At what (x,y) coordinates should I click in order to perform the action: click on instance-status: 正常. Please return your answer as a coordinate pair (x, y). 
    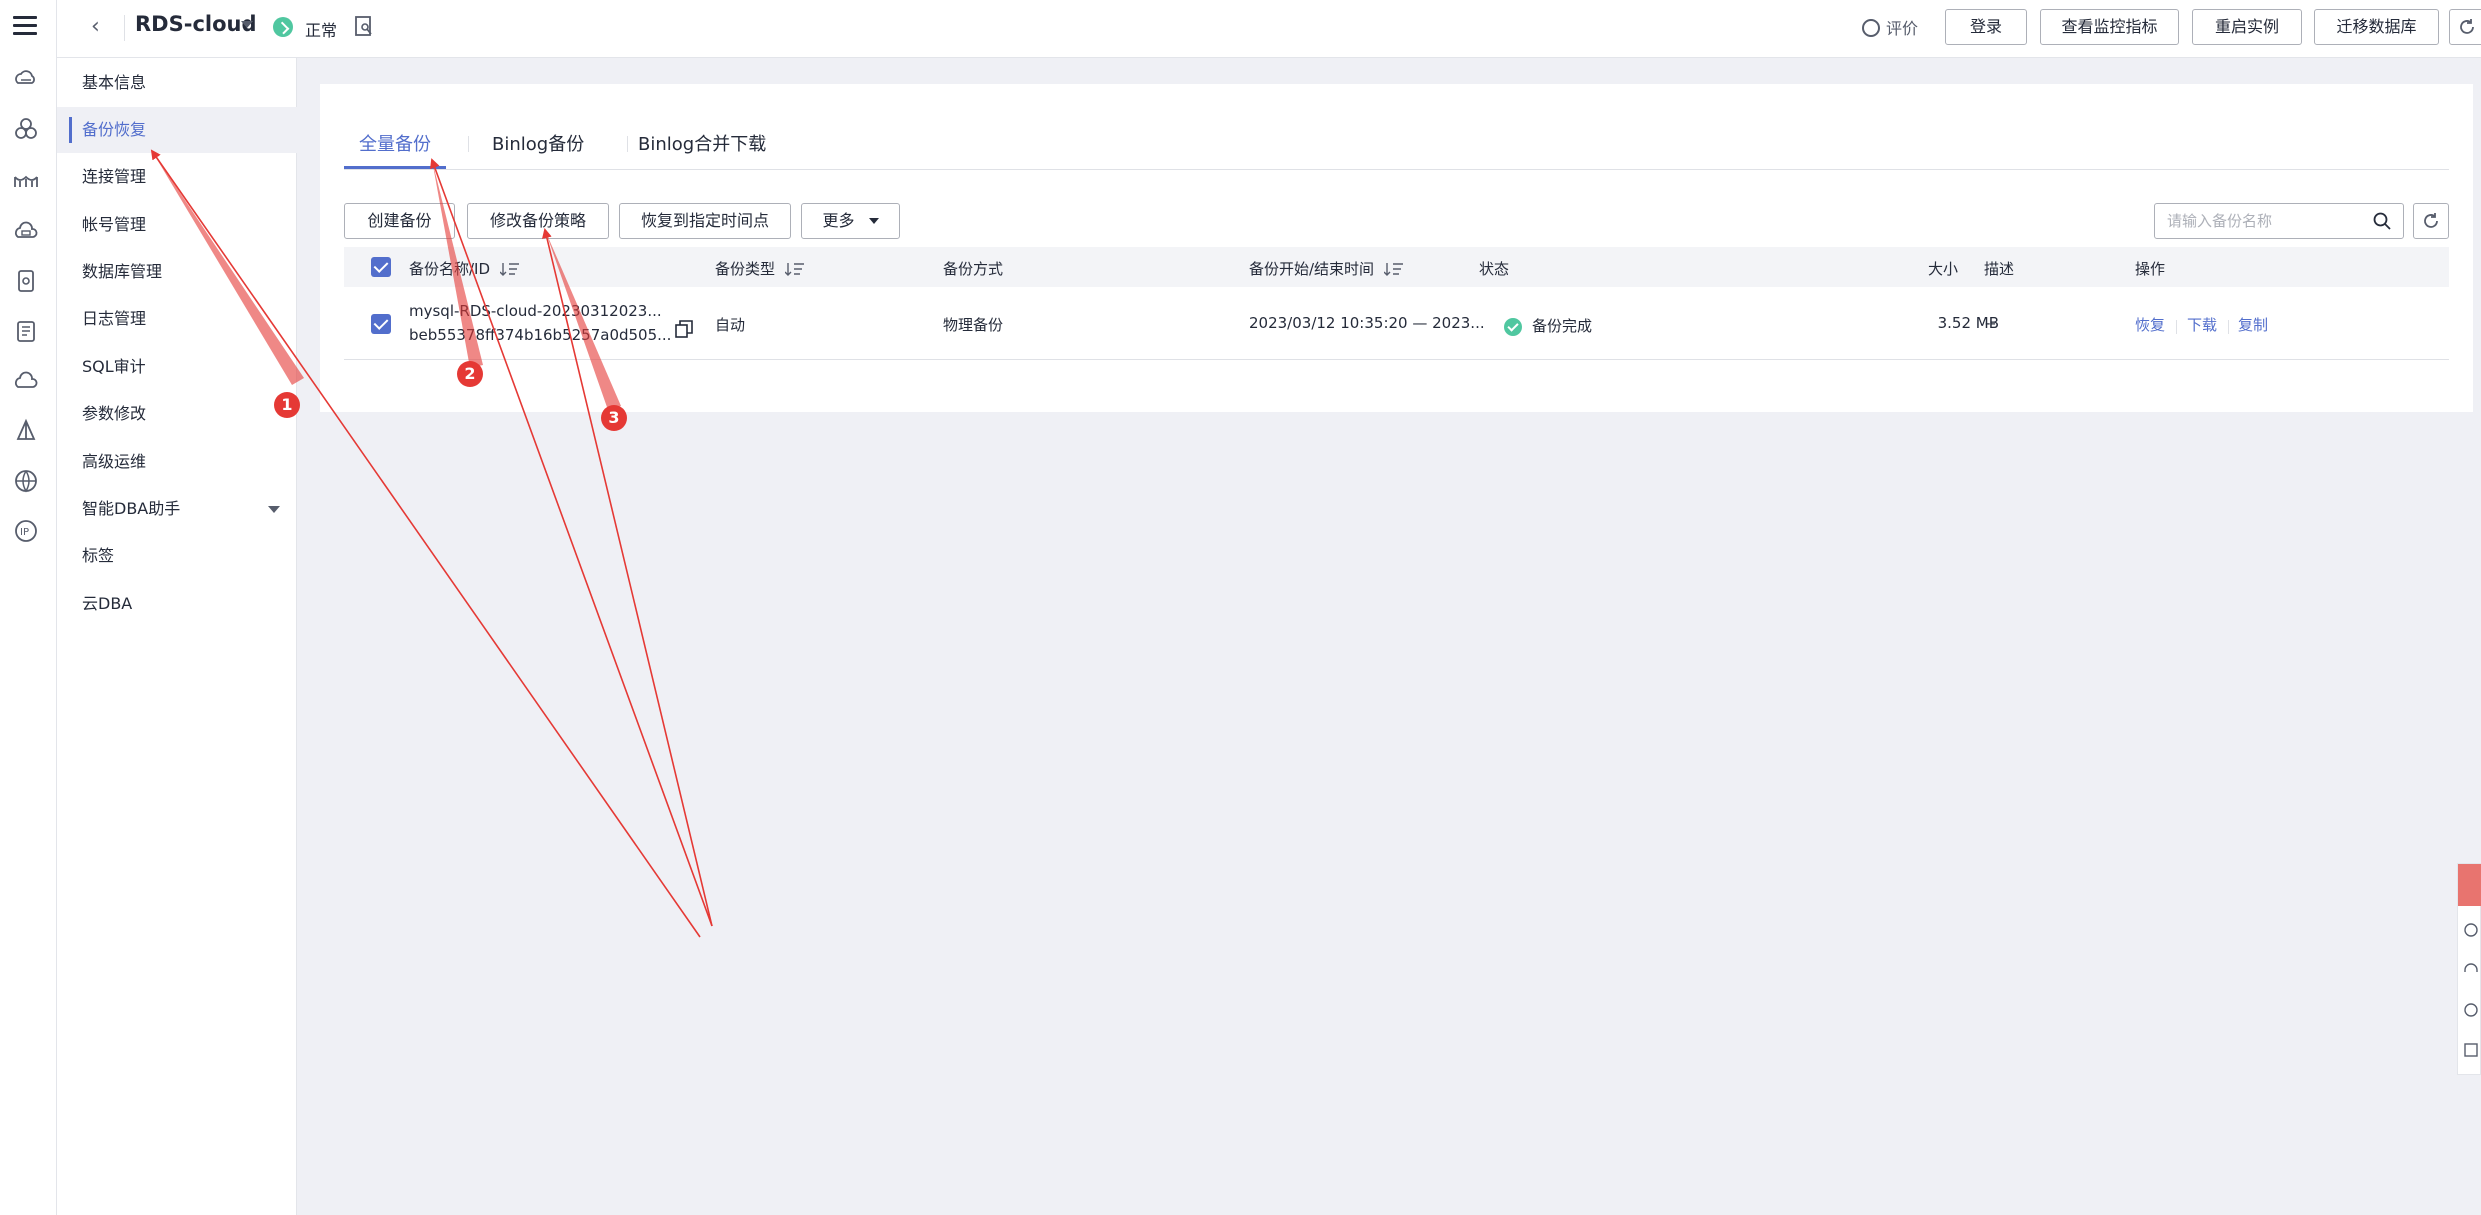
    Looking at the image, I should click on (321, 30).